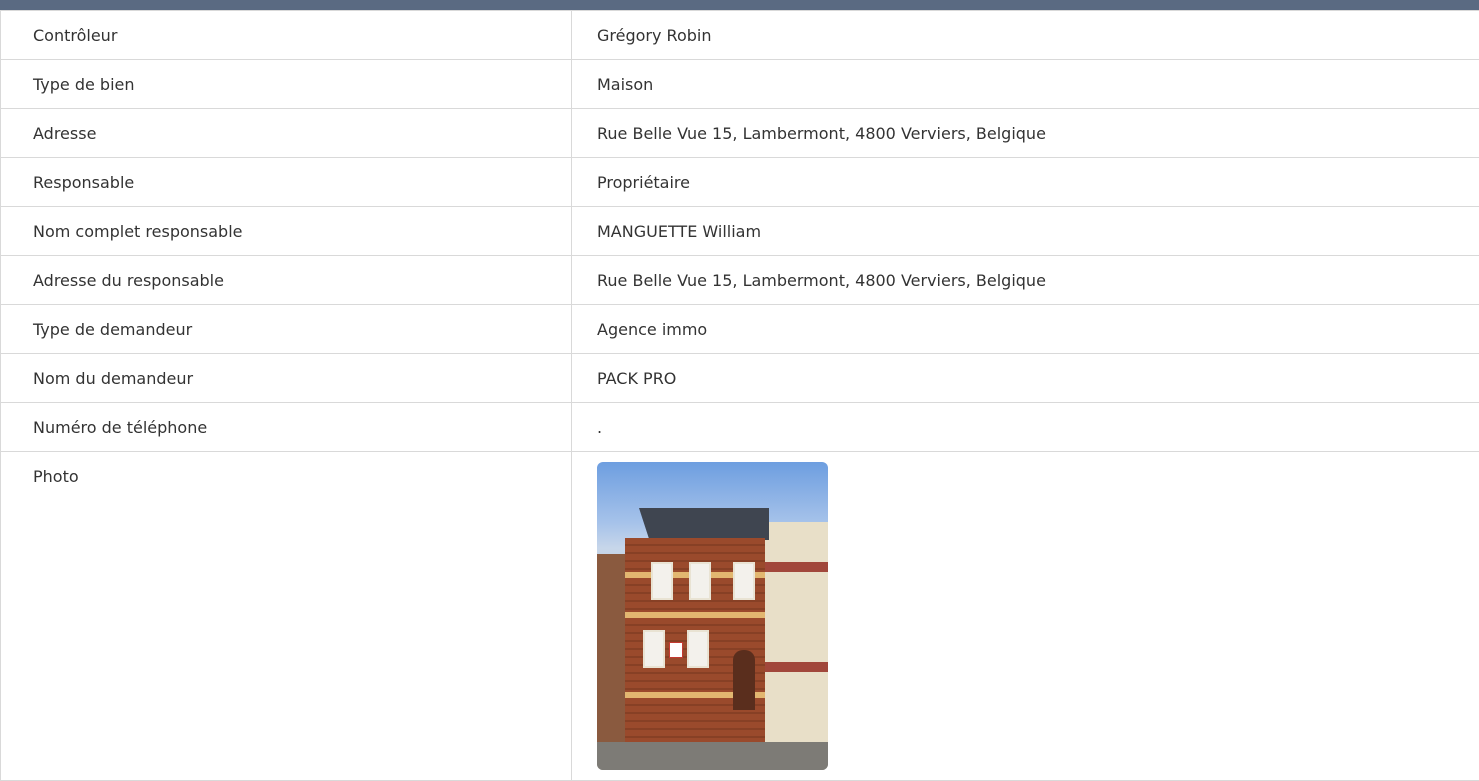 This screenshot has width=1479, height=781. Describe the element at coordinates (796, 637) in the screenshot. I see `photo-neighbor-right` at that location.